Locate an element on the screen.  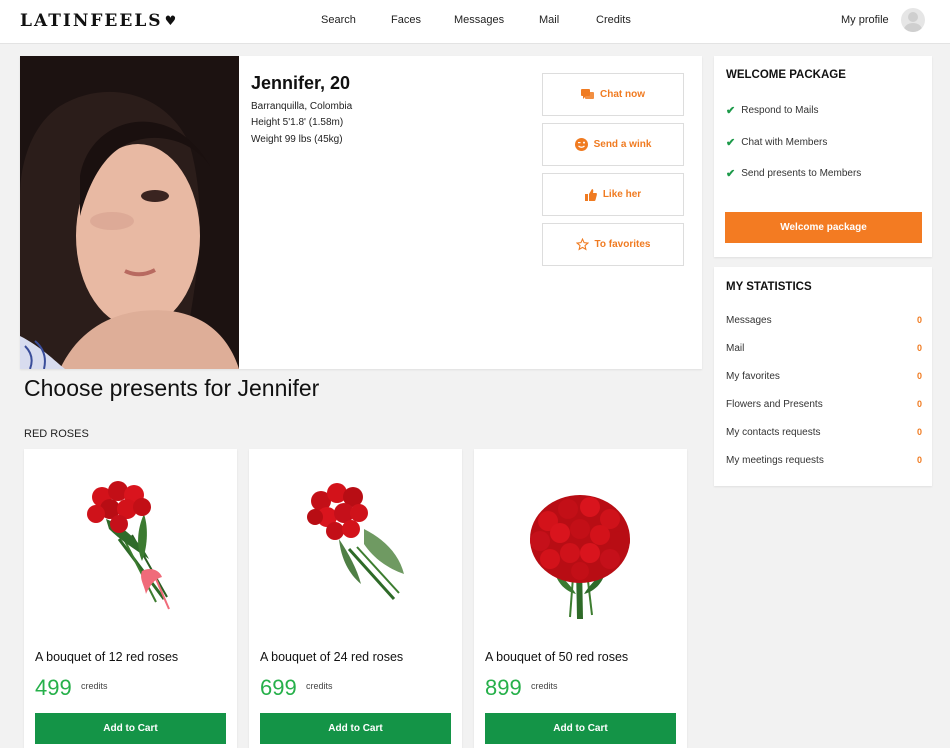
star-icon is located at coordinates (582, 244).